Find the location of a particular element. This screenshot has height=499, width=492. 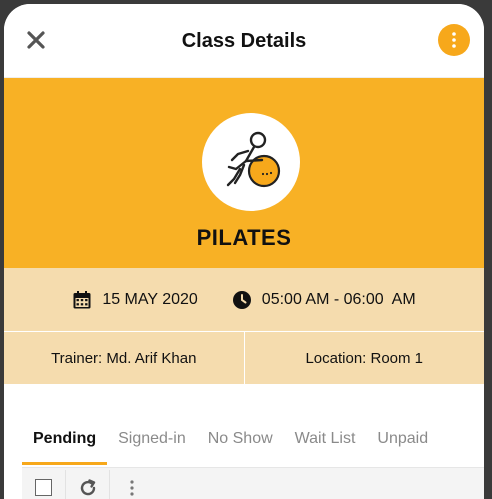

list-toolbar is located at coordinates (253, 483).